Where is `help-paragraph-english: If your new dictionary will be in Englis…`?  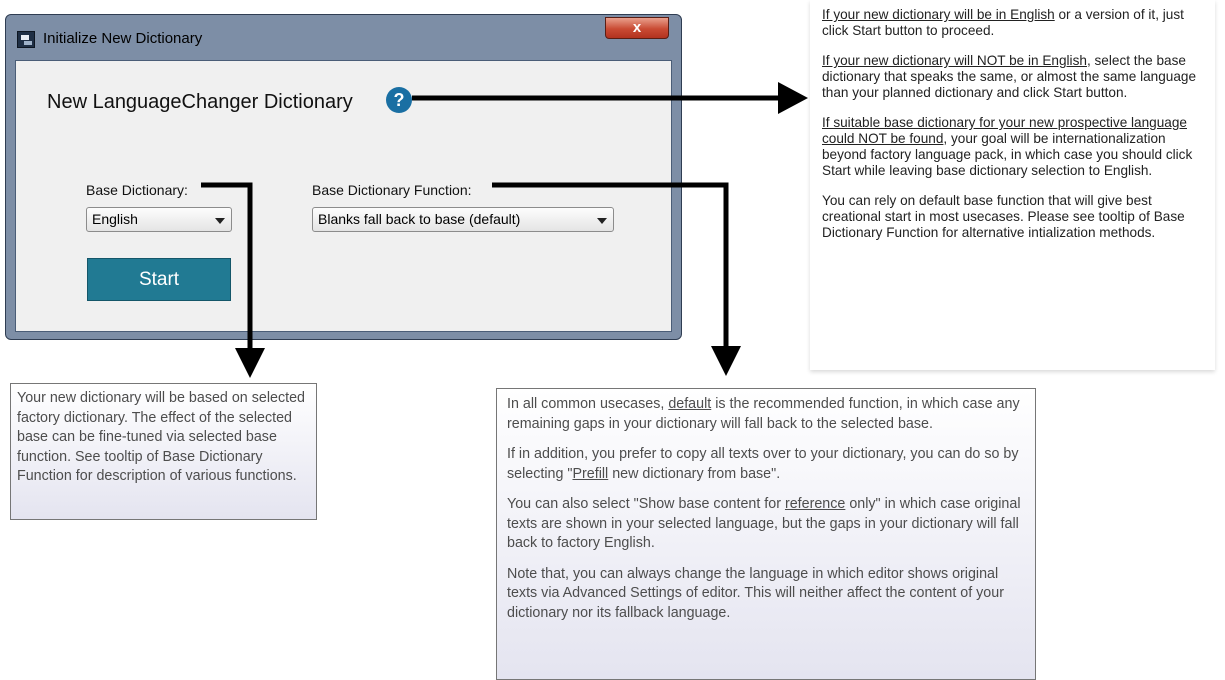 help-paragraph-english: If your new dictionary will be in Englis… is located at coordinates (1014, 23).